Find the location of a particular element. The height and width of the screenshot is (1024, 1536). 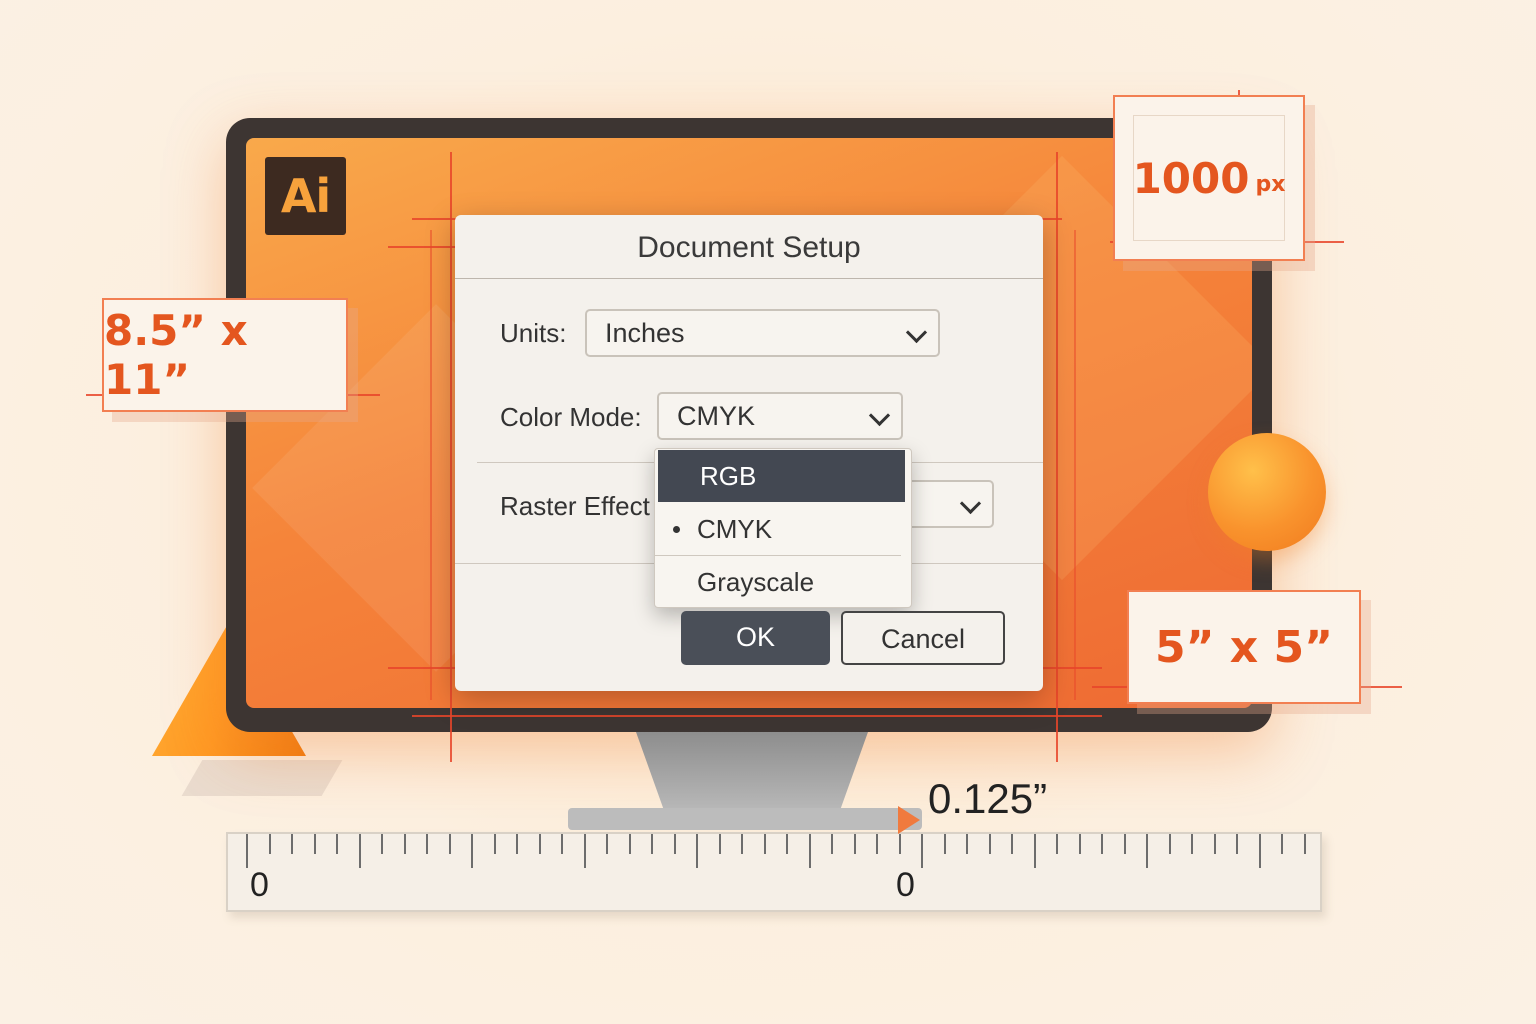

pixel-value-text: 1000 is located at coordinates (1191, 178).